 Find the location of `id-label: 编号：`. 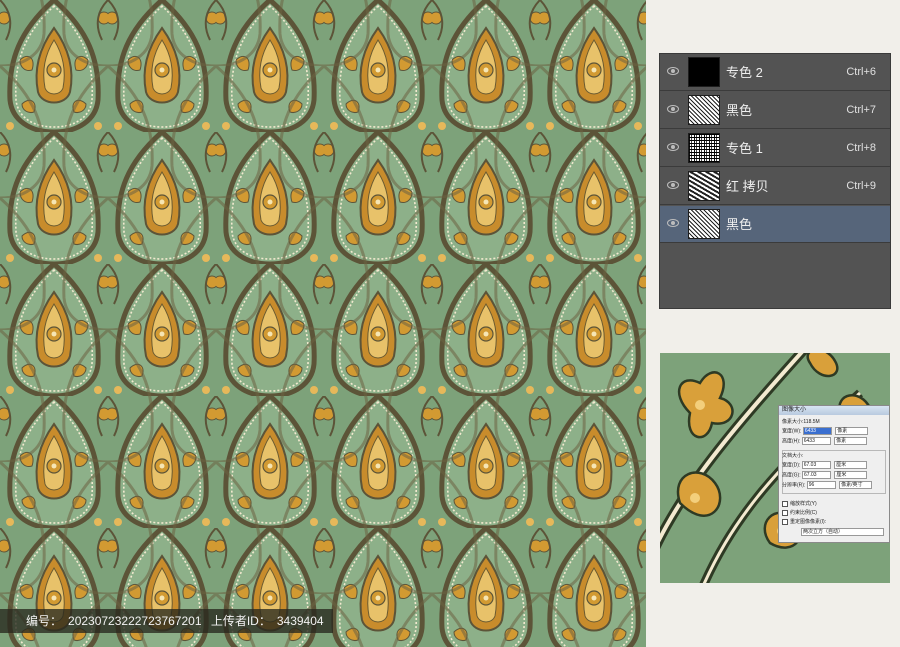

id-label: 编号： is located at coordinates (44, 621).